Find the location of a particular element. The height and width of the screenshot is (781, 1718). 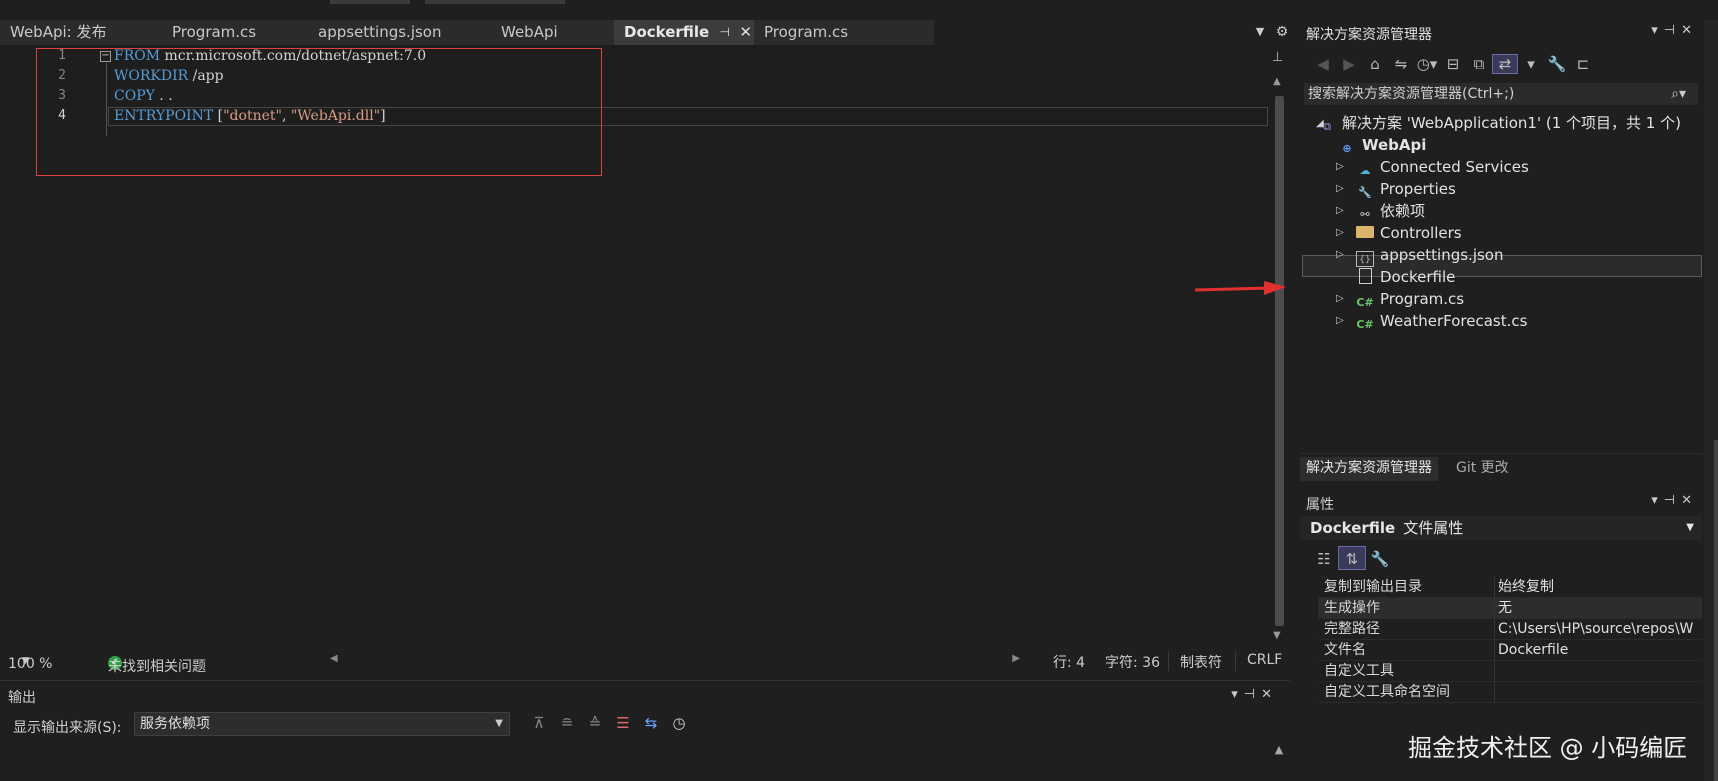

tree-item: 🔧 Properties is located at coordinates (1406, 189).